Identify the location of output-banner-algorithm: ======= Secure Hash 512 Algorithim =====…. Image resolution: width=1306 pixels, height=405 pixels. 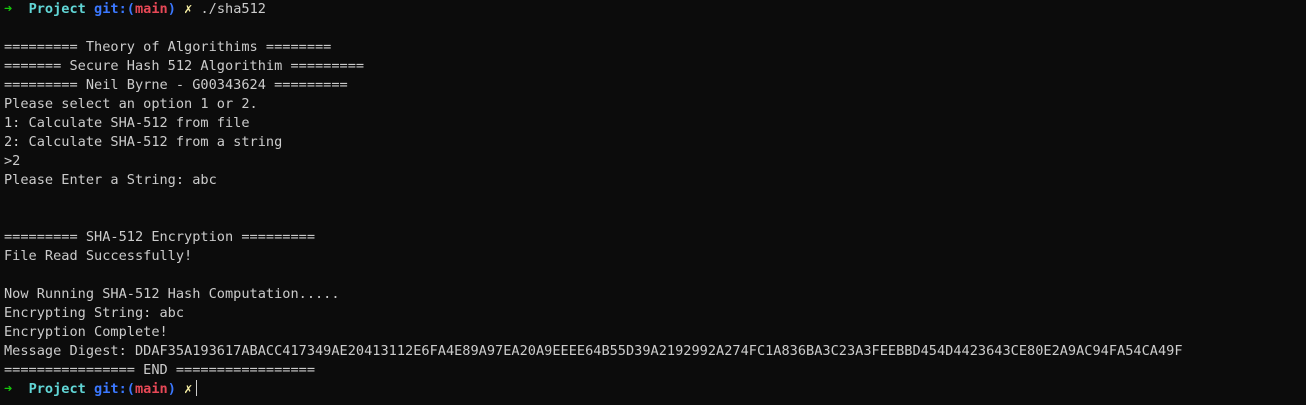
(184, 66).